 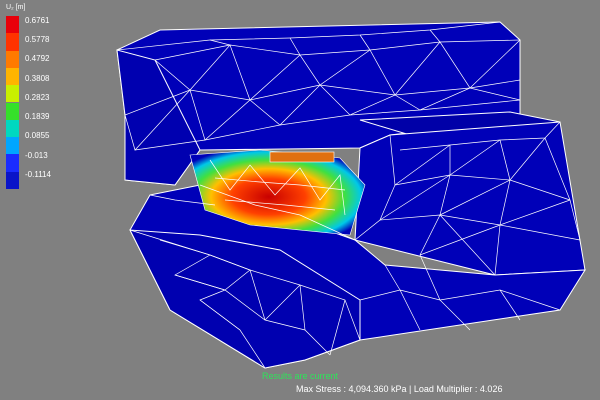 What do you see at coordinates (302, 157) in the screenshot?
I see `tunnel-lining` at bounding box center [302, 157].